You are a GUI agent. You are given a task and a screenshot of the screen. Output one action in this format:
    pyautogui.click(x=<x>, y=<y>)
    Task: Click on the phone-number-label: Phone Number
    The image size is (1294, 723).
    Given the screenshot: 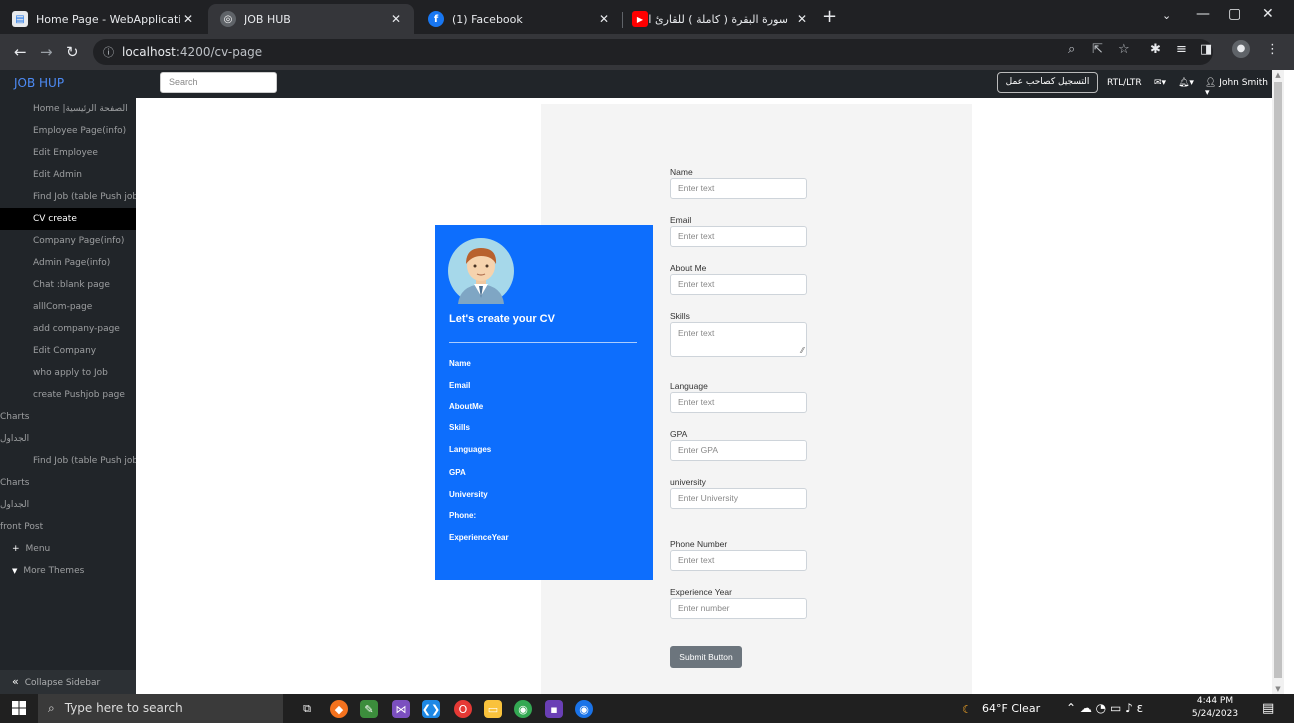 What is the action you would take?
    pyautogui.click(x=699, y=544)
    